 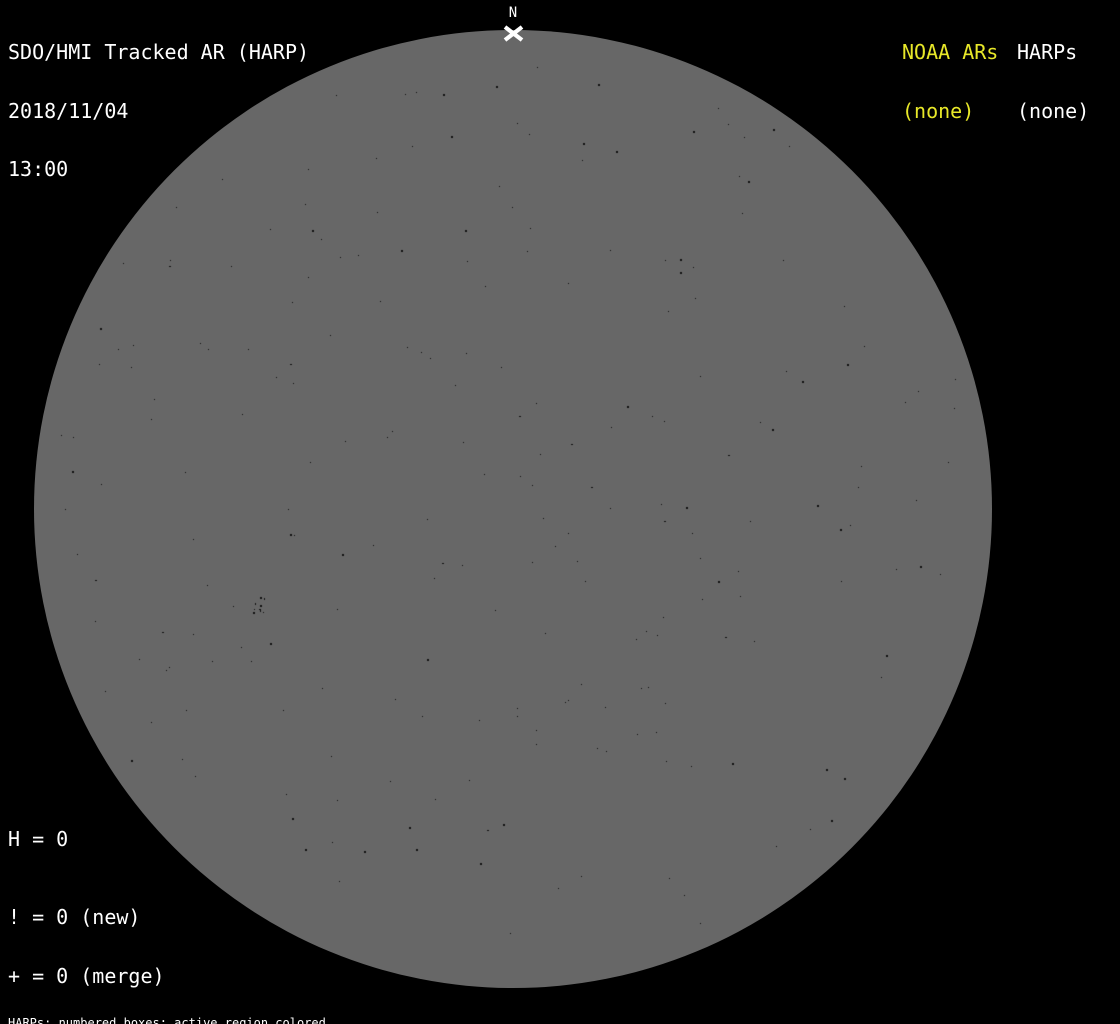 What do you see at coordinates (38, 839) in the screenshot?
I see `harp-count-label: H = 0` at bounding box center [38, 839].